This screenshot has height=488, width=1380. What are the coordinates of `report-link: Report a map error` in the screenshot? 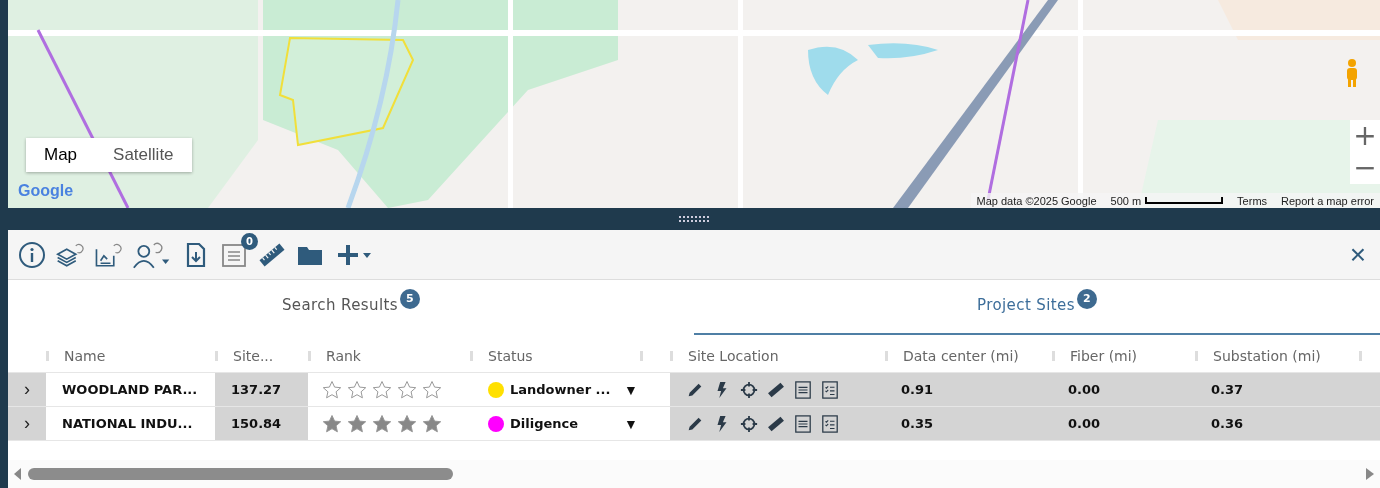 It's located at (1327, 200).